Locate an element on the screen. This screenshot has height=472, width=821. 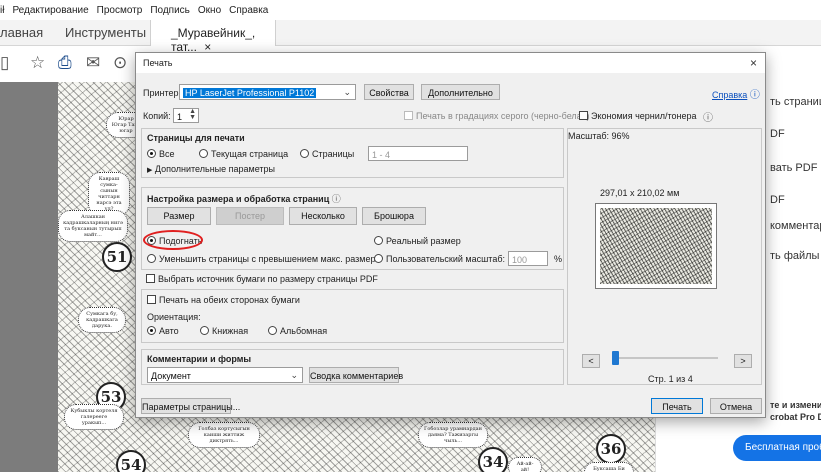
bookmark-icon: ▯ is located at coordinates (4, 63).